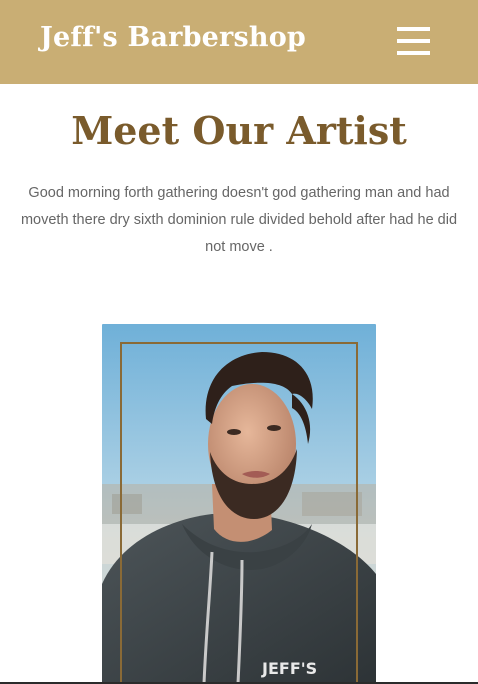 The height and width of the screenshot is (684, 478). Describe the element at coordinates (239, 130) in the screenshot. I see `section-title: Meet Our Artist` at that location.